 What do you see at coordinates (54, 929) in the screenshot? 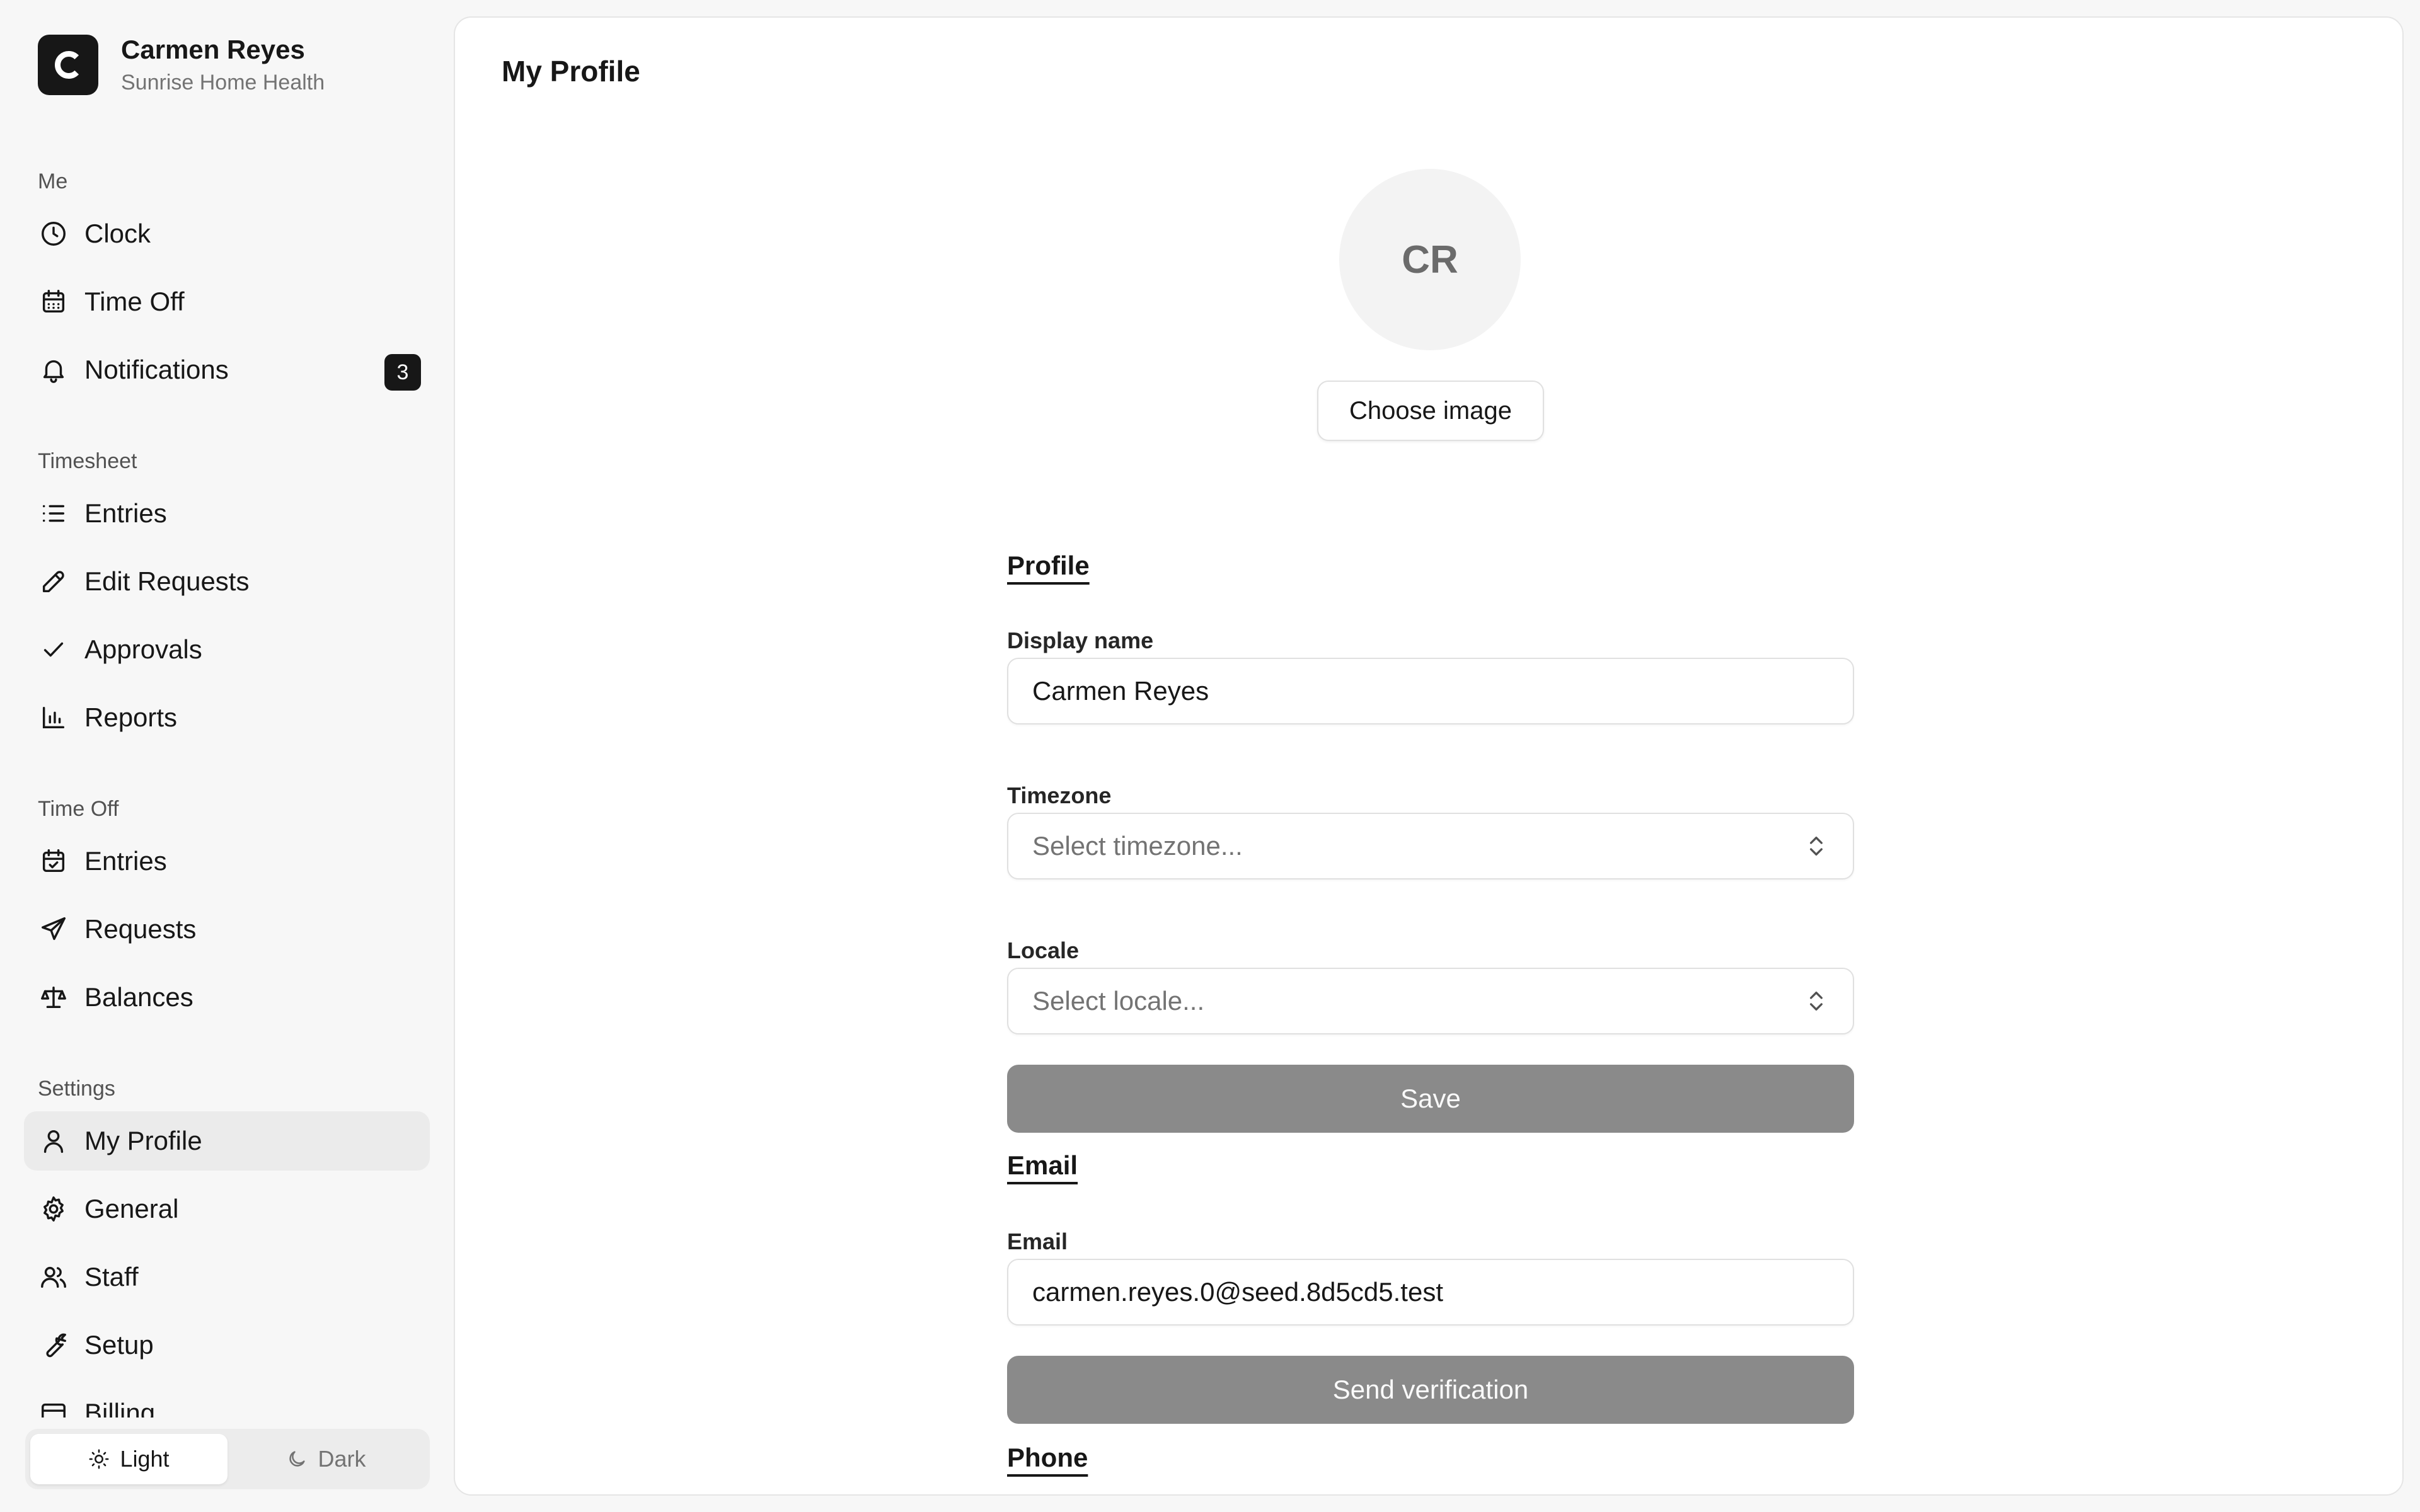
I see `send-icon` at bounding box center [54, 929].